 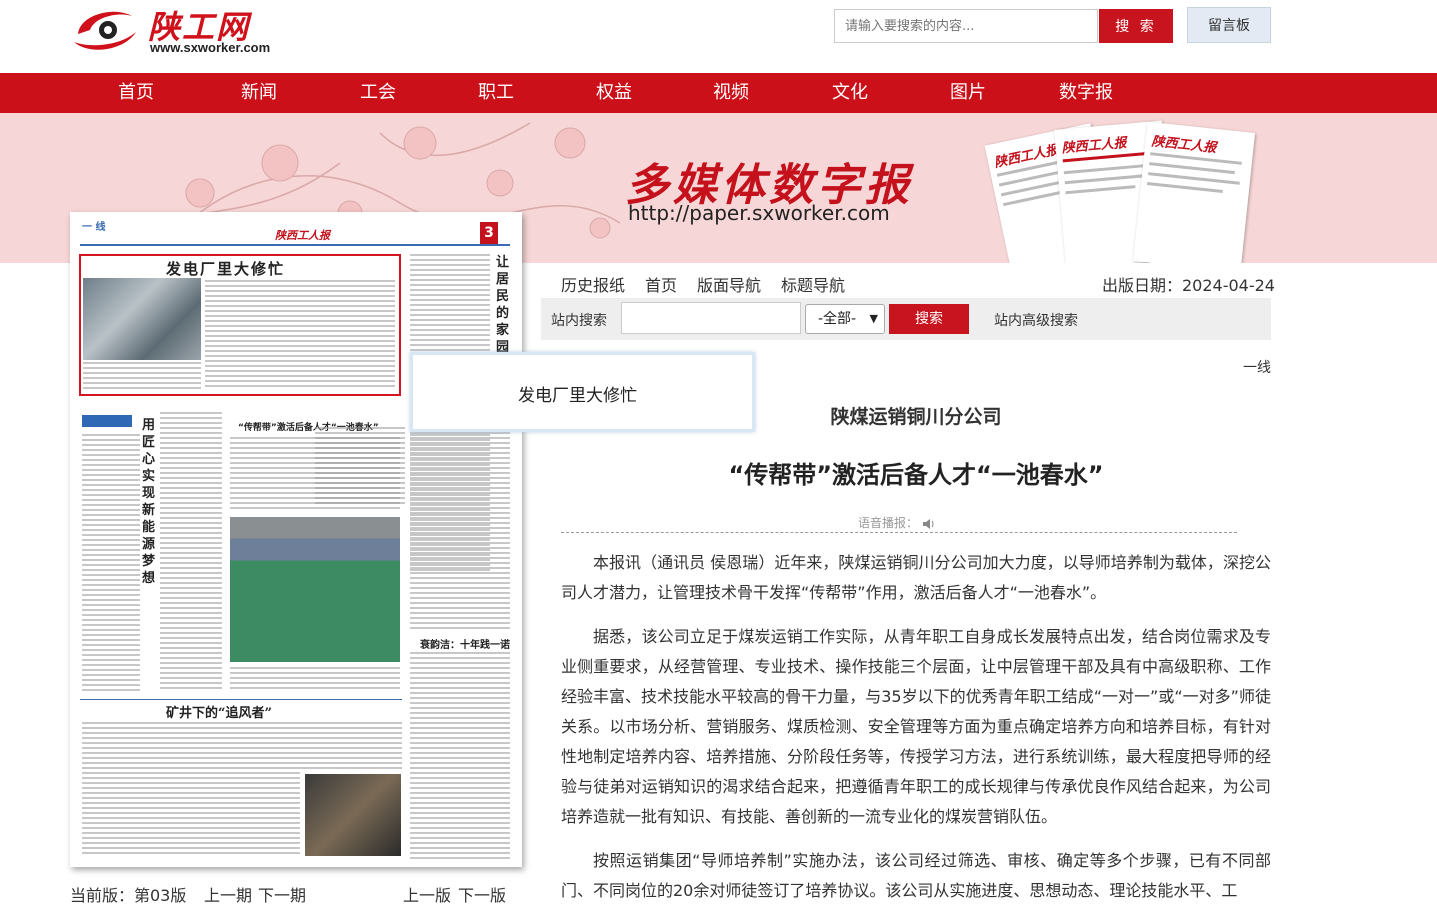 I want to click on publish-date: 出版日期：2024-04-24, so click(x=1188, y=285).